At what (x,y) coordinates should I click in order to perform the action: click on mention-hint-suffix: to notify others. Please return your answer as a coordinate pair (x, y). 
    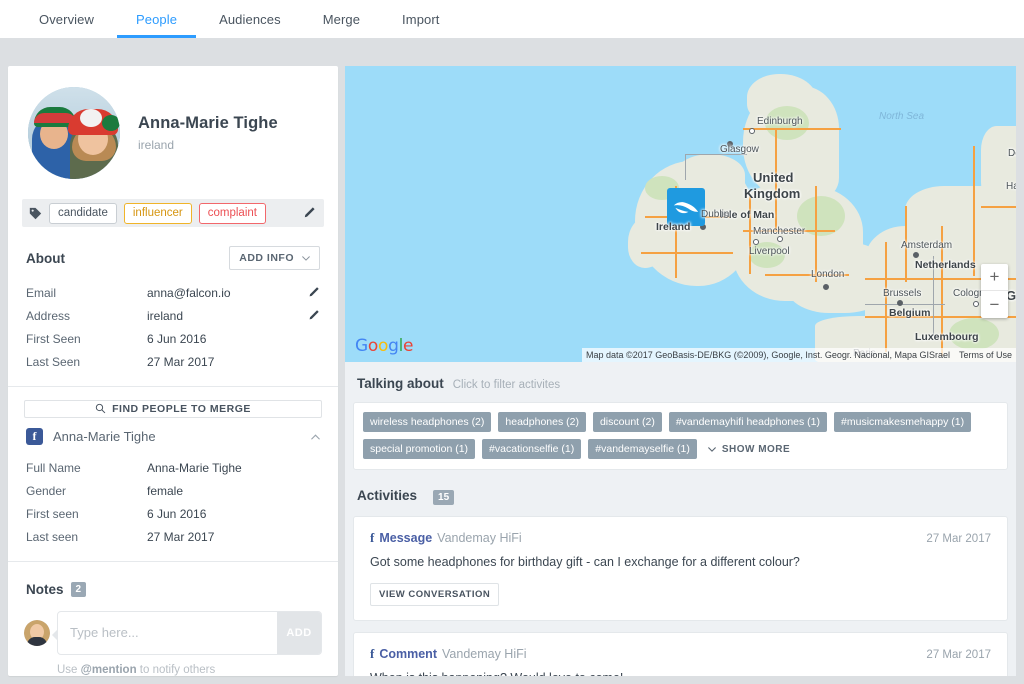
    Looking at the image, I should click on (176, 669).